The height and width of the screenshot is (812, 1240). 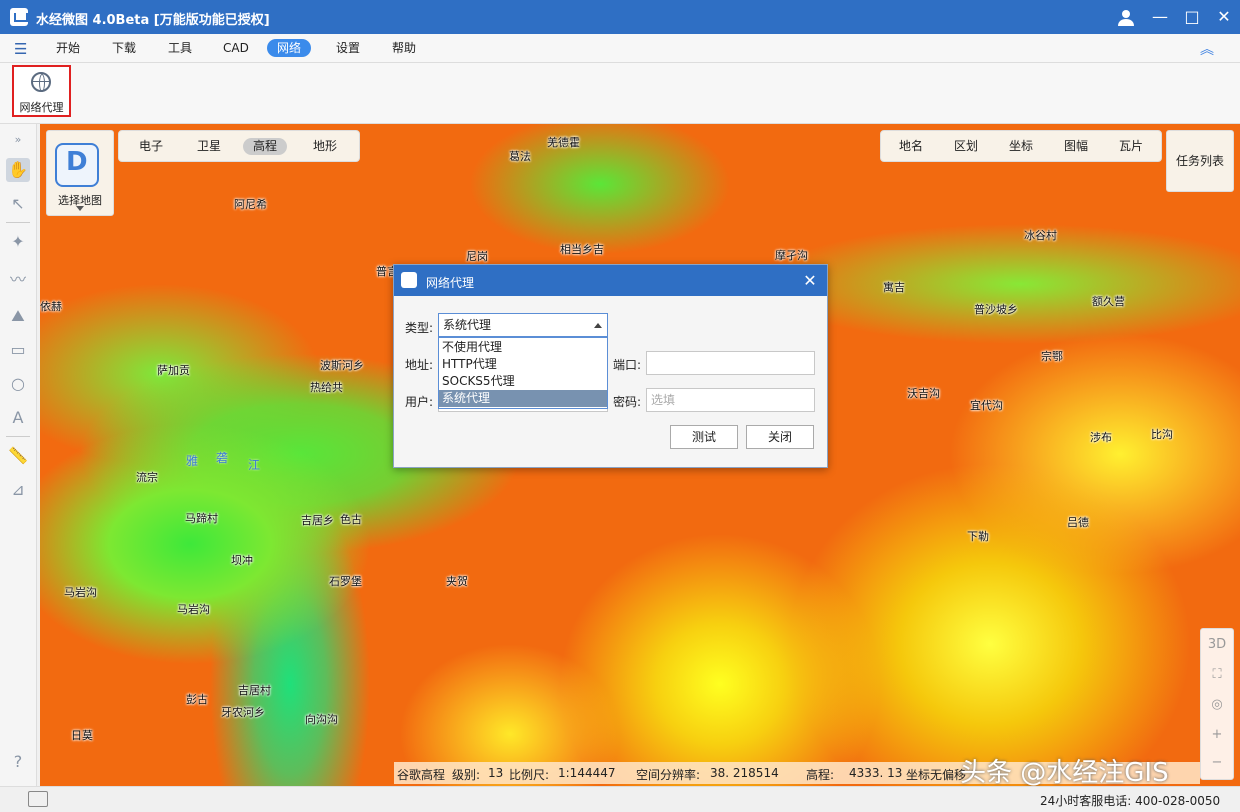 I want to click on level-value: 13, so click(x=496, y=773).